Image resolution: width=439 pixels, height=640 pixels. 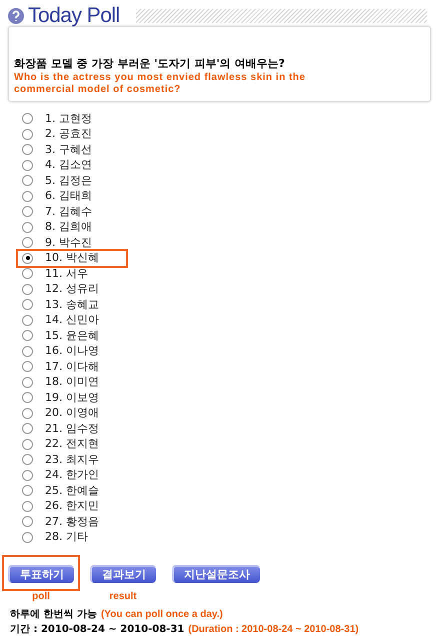 I want to click on note-text: 하루에 한번씩 가능, so click(x=53, y=615).